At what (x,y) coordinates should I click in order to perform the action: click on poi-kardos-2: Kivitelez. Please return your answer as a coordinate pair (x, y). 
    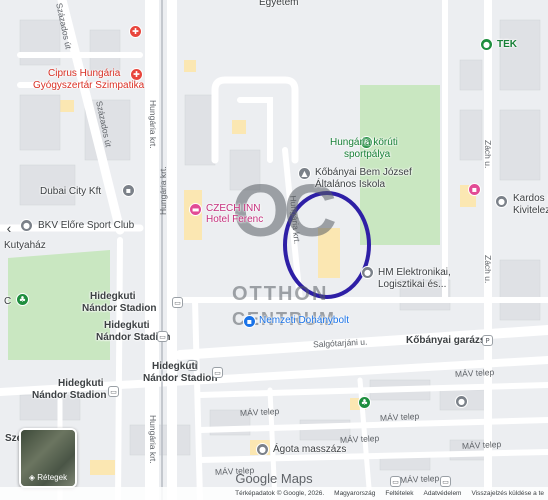
    Looking at the image, I should click on (530, 210).